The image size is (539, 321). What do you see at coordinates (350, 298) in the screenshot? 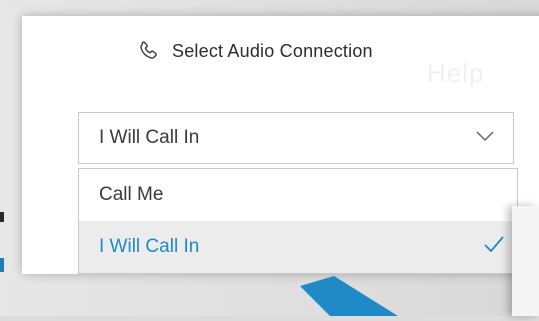
I see `pointer-arrow-graphic` at bounding box center [350, 298].